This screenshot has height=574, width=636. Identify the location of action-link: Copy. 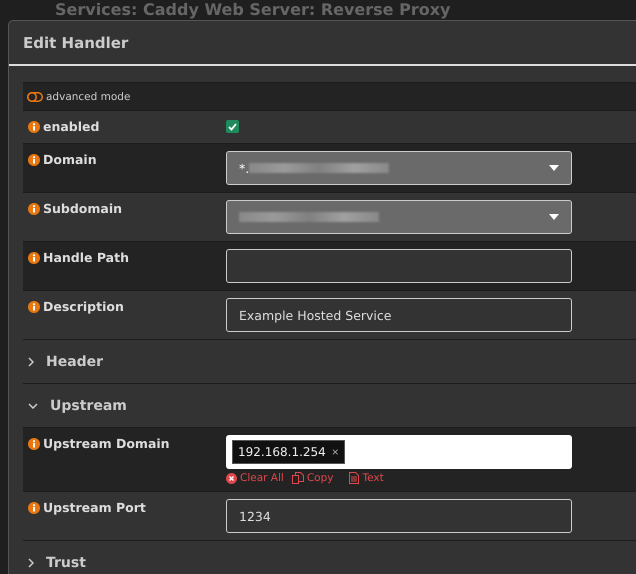
(313, 478).